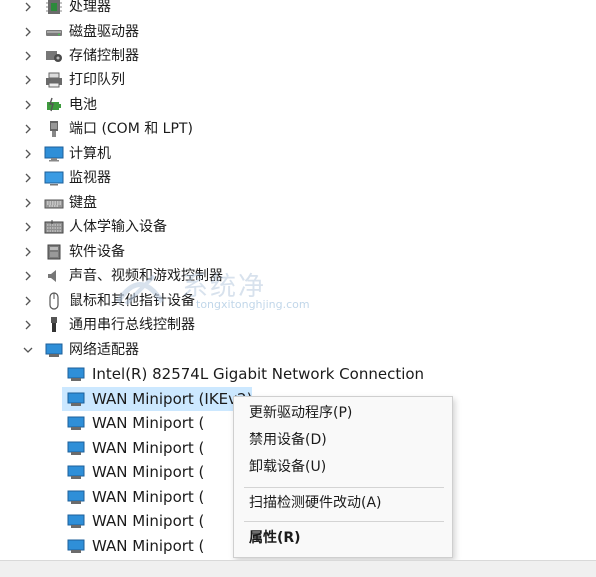 Image resolution: width=596 pixels, height=577 pixels. I want to click on tree-item-label: 网络适配器, so click(104, 350).